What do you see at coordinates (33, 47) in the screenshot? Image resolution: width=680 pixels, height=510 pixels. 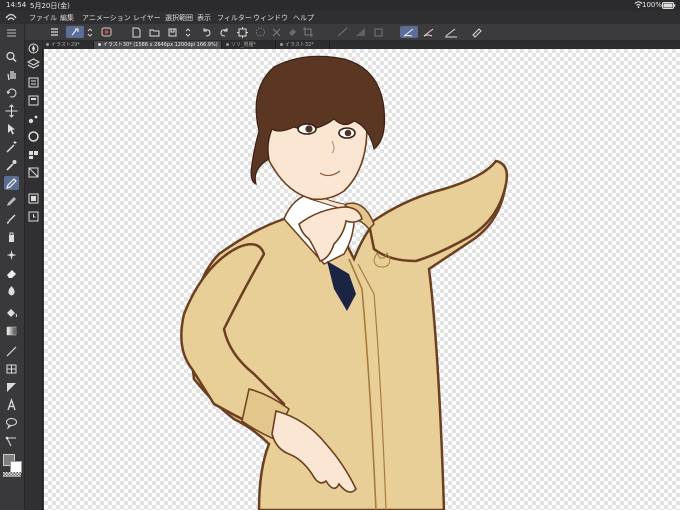 I see `navigator-icon` at bounding box center [33, 47].